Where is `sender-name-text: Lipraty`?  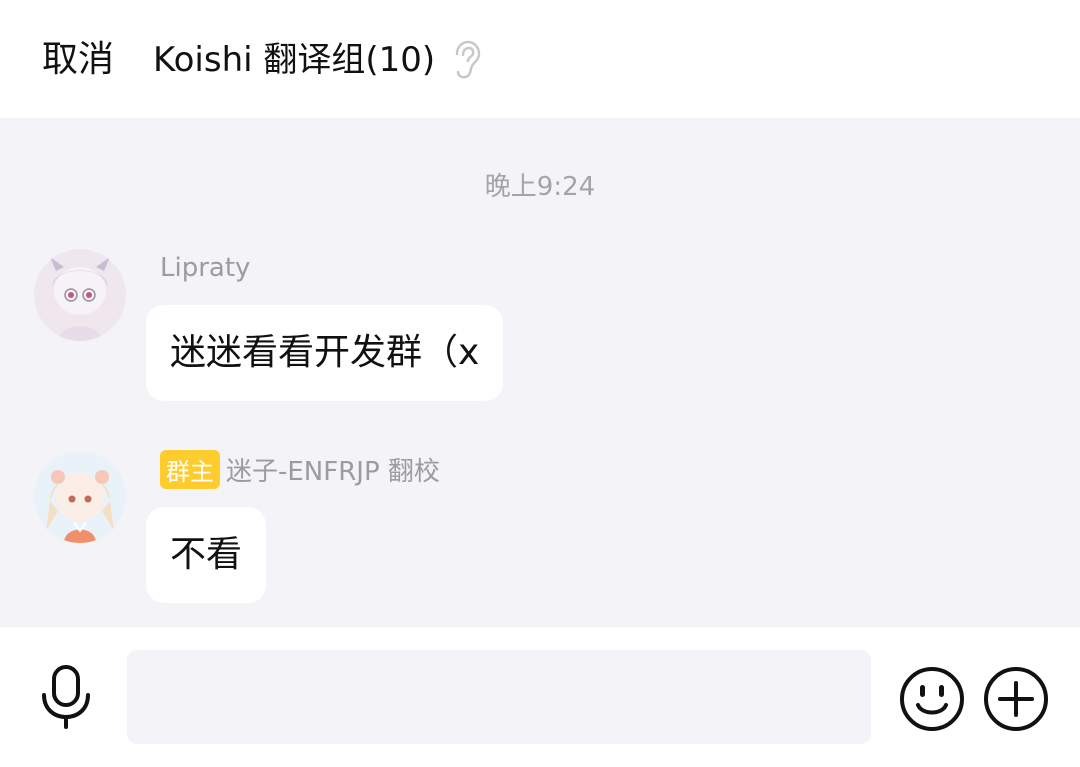
sender-name-text: Lipraty is located at coordinates (205, 268).